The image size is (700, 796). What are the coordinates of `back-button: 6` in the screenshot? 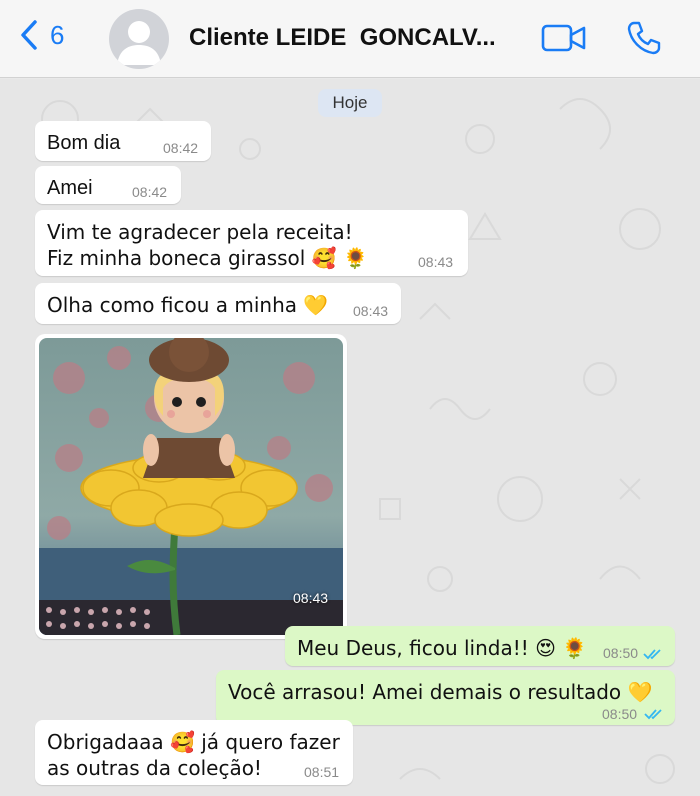 It's located at (41, 35).